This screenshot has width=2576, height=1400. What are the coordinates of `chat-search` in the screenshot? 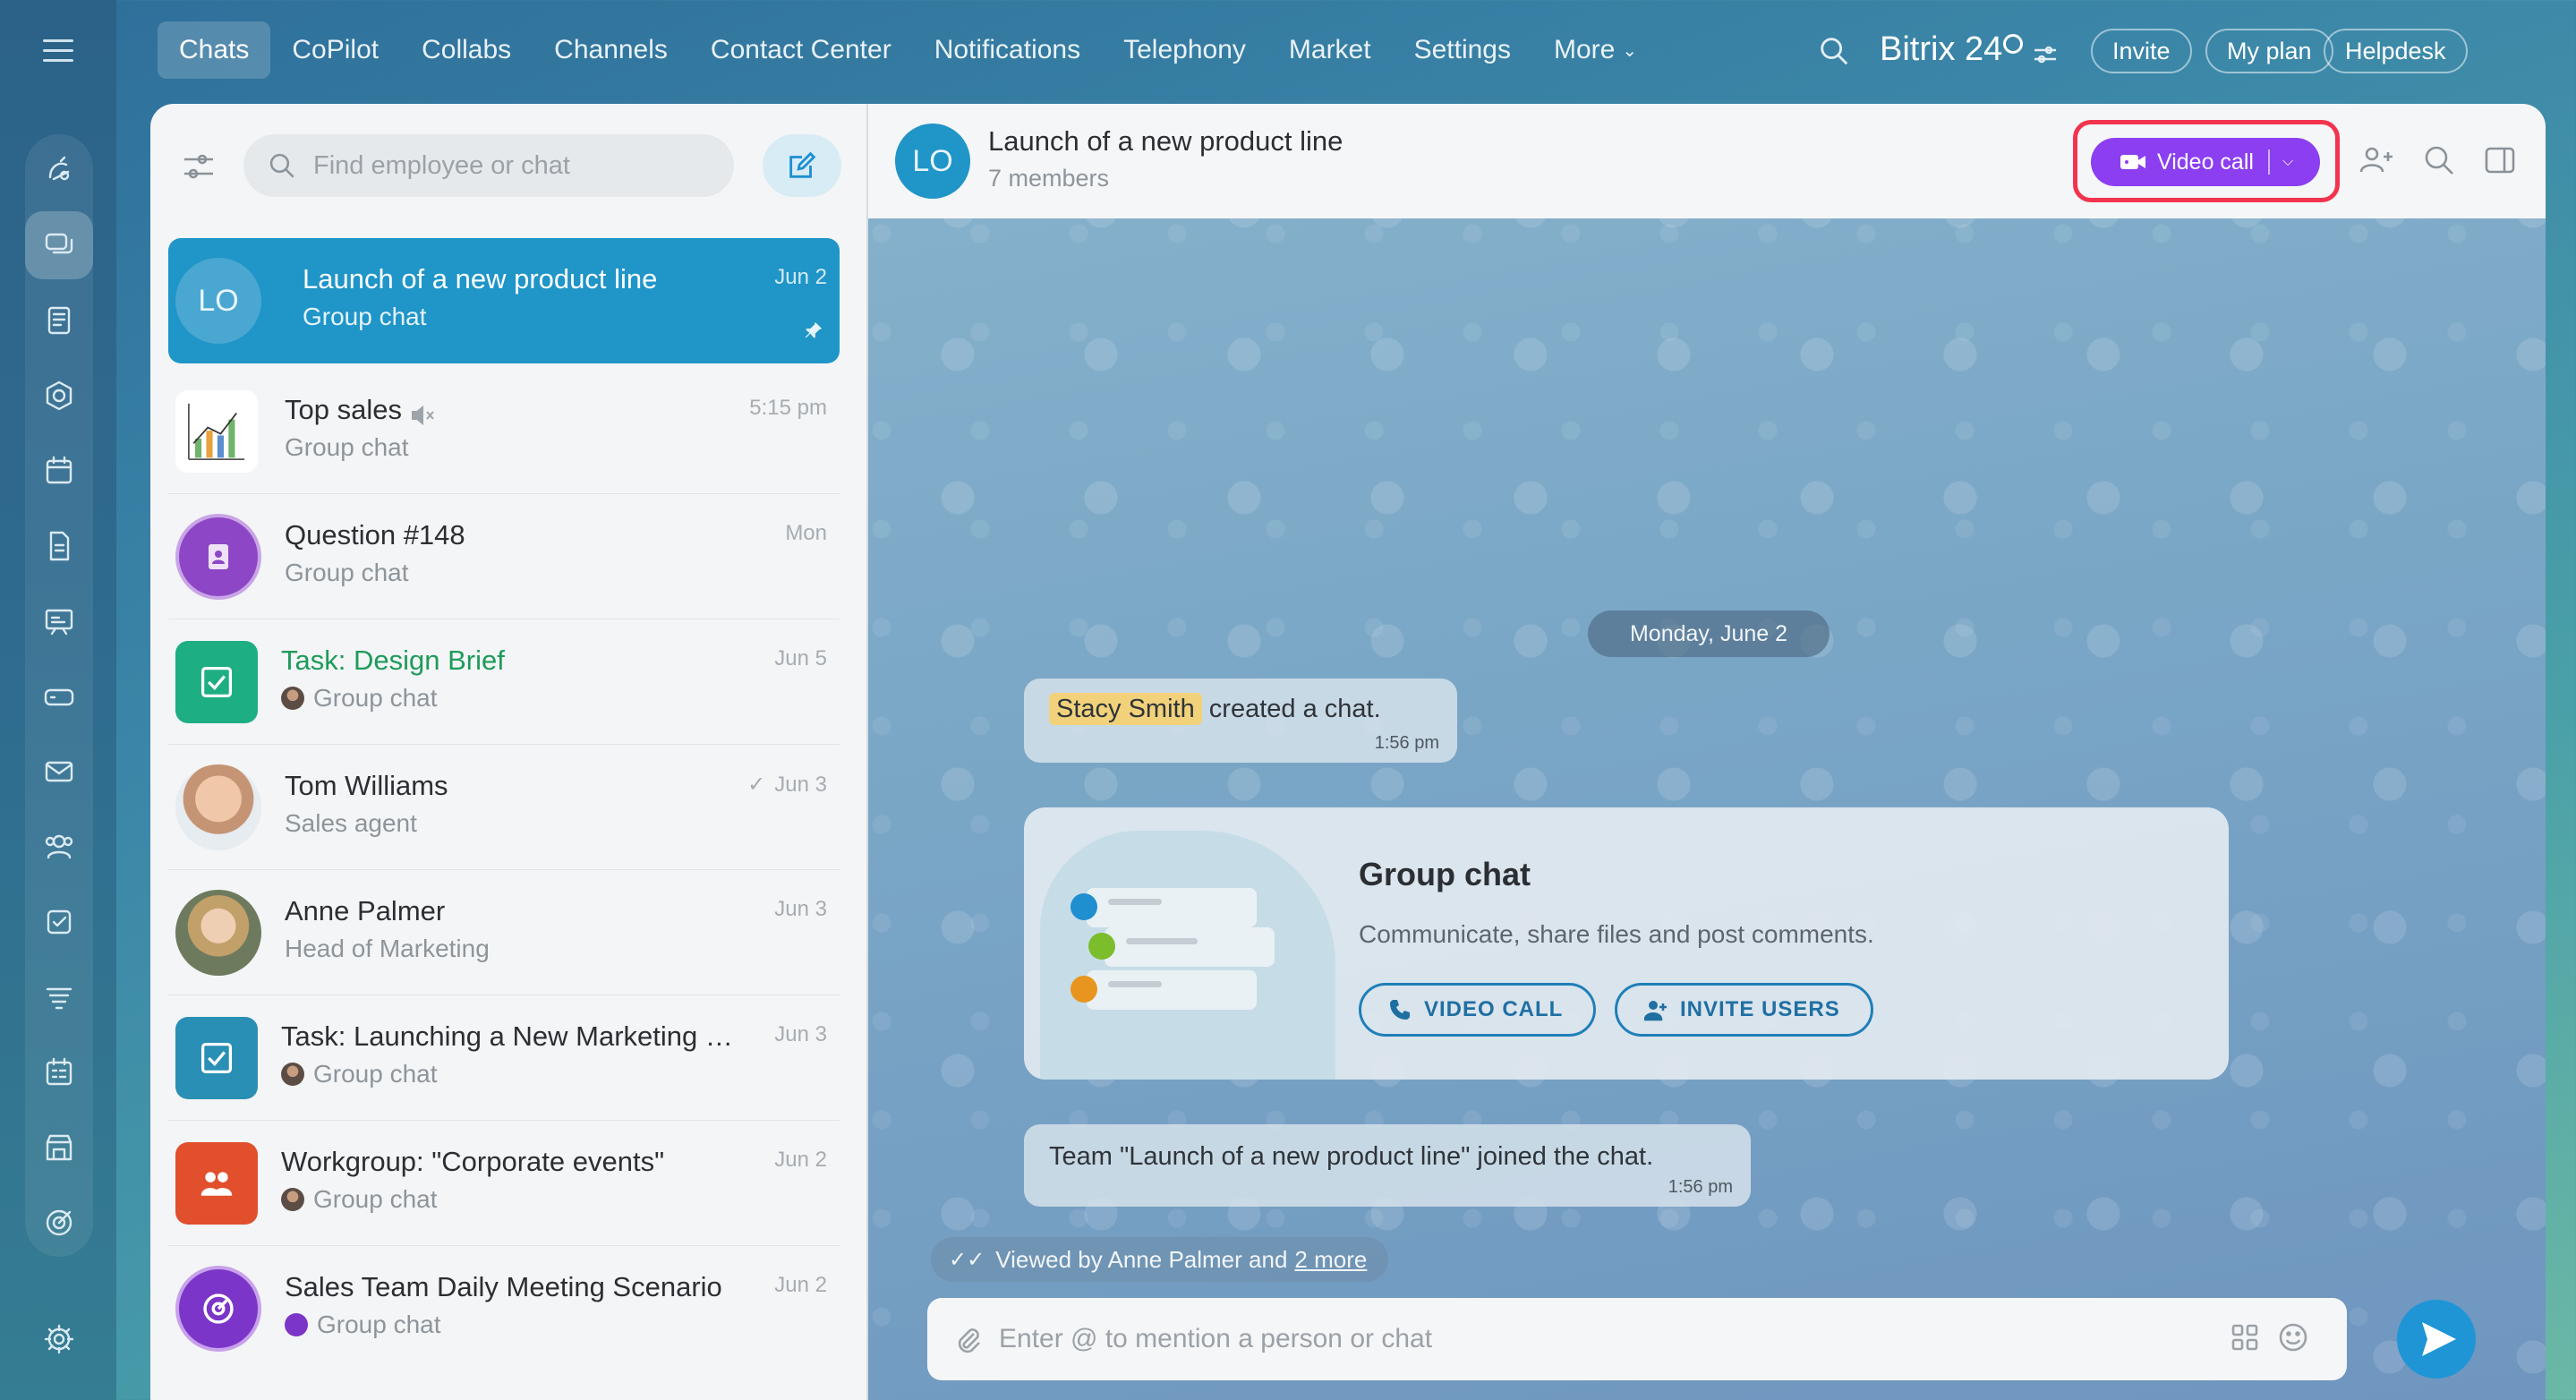 It's located at (488, 165).